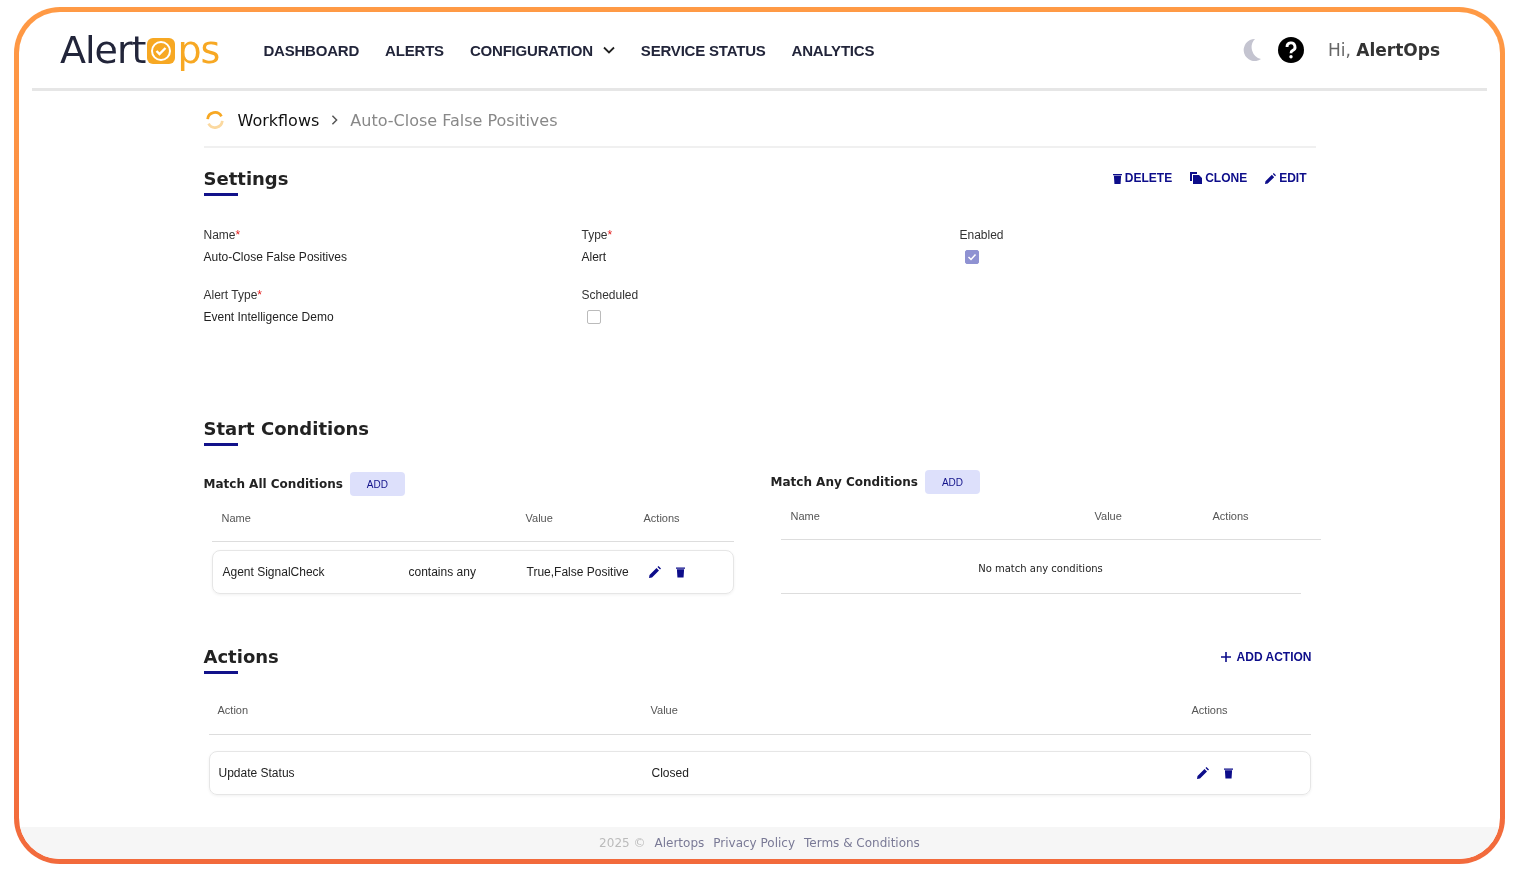 The height and width of the screenshot is (871, 1519). What do you see at coordinates (1268, 657) in the screenshot?
I see `add-action-link: ADD ACTION` at bounding box center [1268, 657].